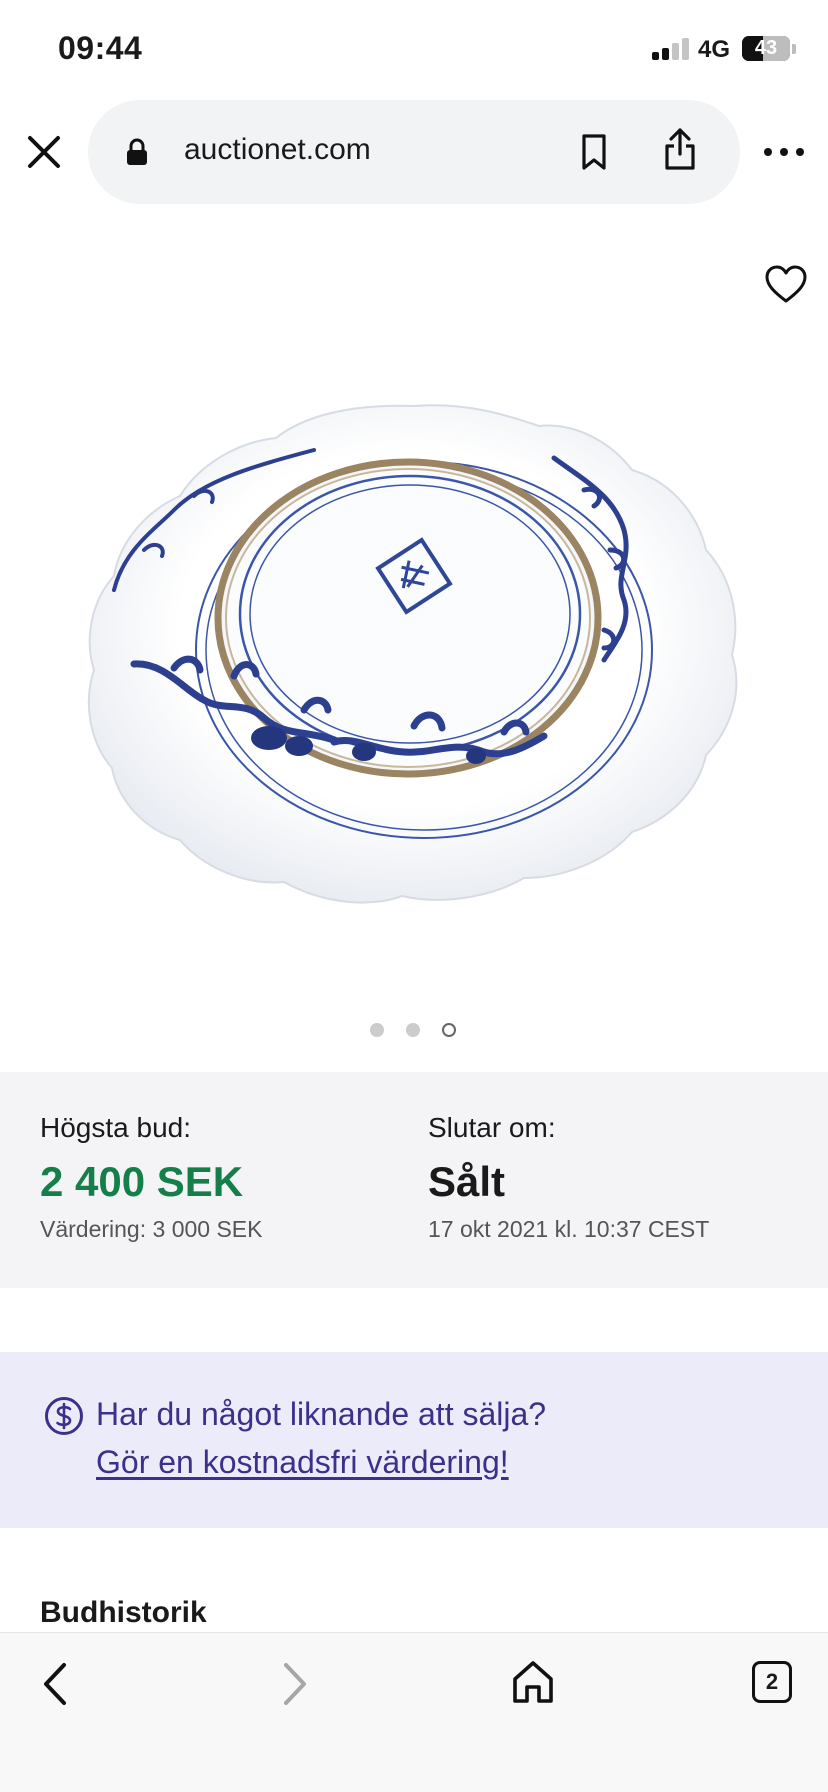  Describe the element at coordinates (772, 1682) in the screenshot. I see `tabs-button: 2` at that location.